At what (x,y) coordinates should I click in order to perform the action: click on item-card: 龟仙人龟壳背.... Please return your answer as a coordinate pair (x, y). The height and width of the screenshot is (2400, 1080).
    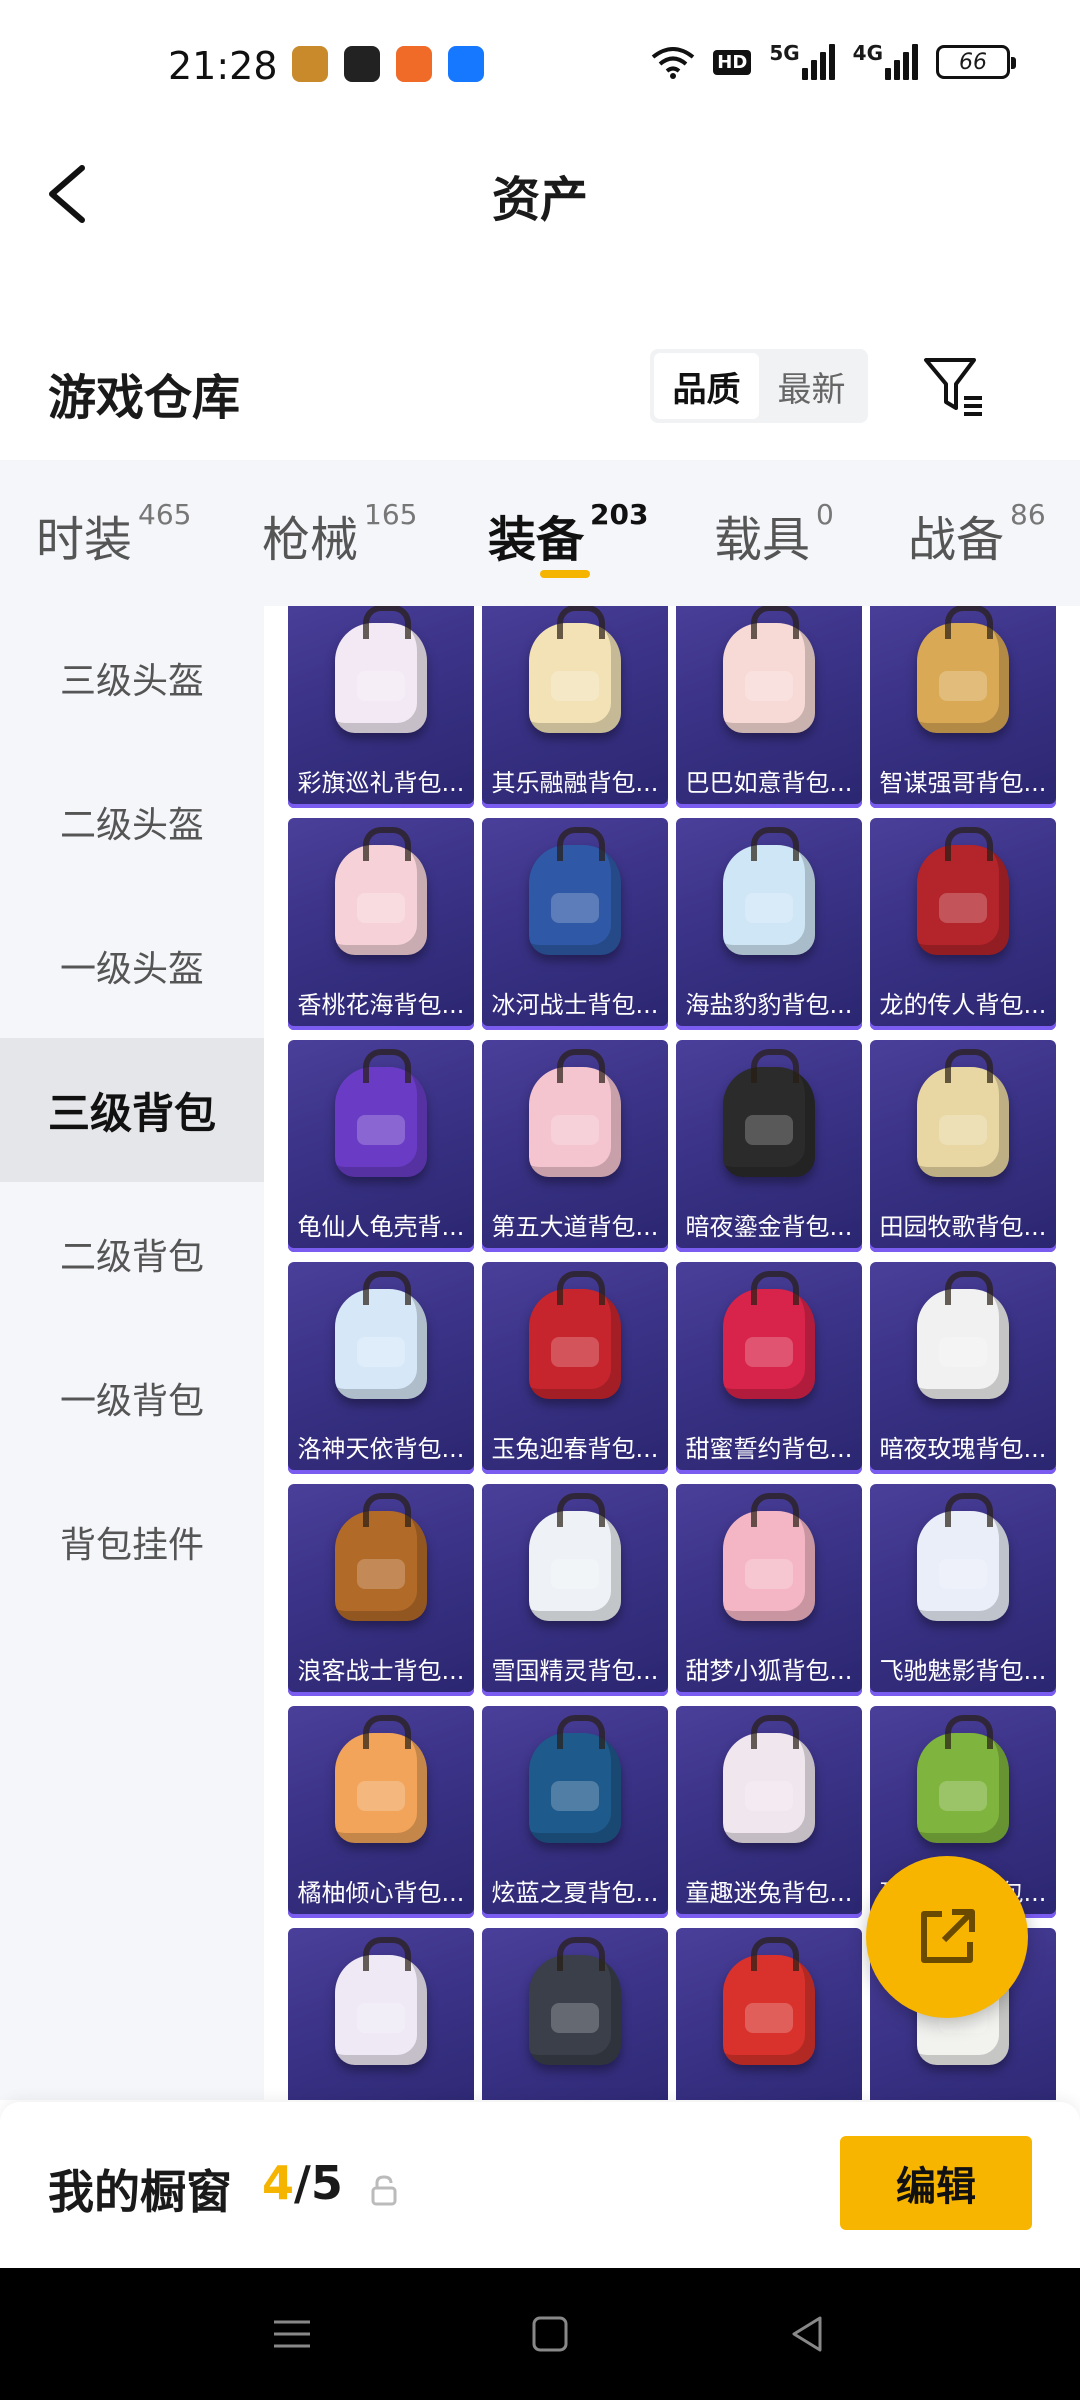
    Looking at the image, I should click on (381, 1146).